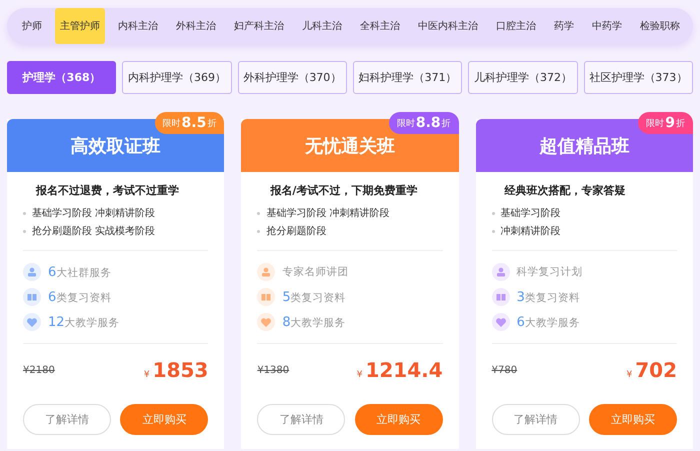 The width and height of the screenshot is (700, 451). Describe the element at coordinates (196, 26) in the screenshot. I see `category-tab: 外科主治` at that location.